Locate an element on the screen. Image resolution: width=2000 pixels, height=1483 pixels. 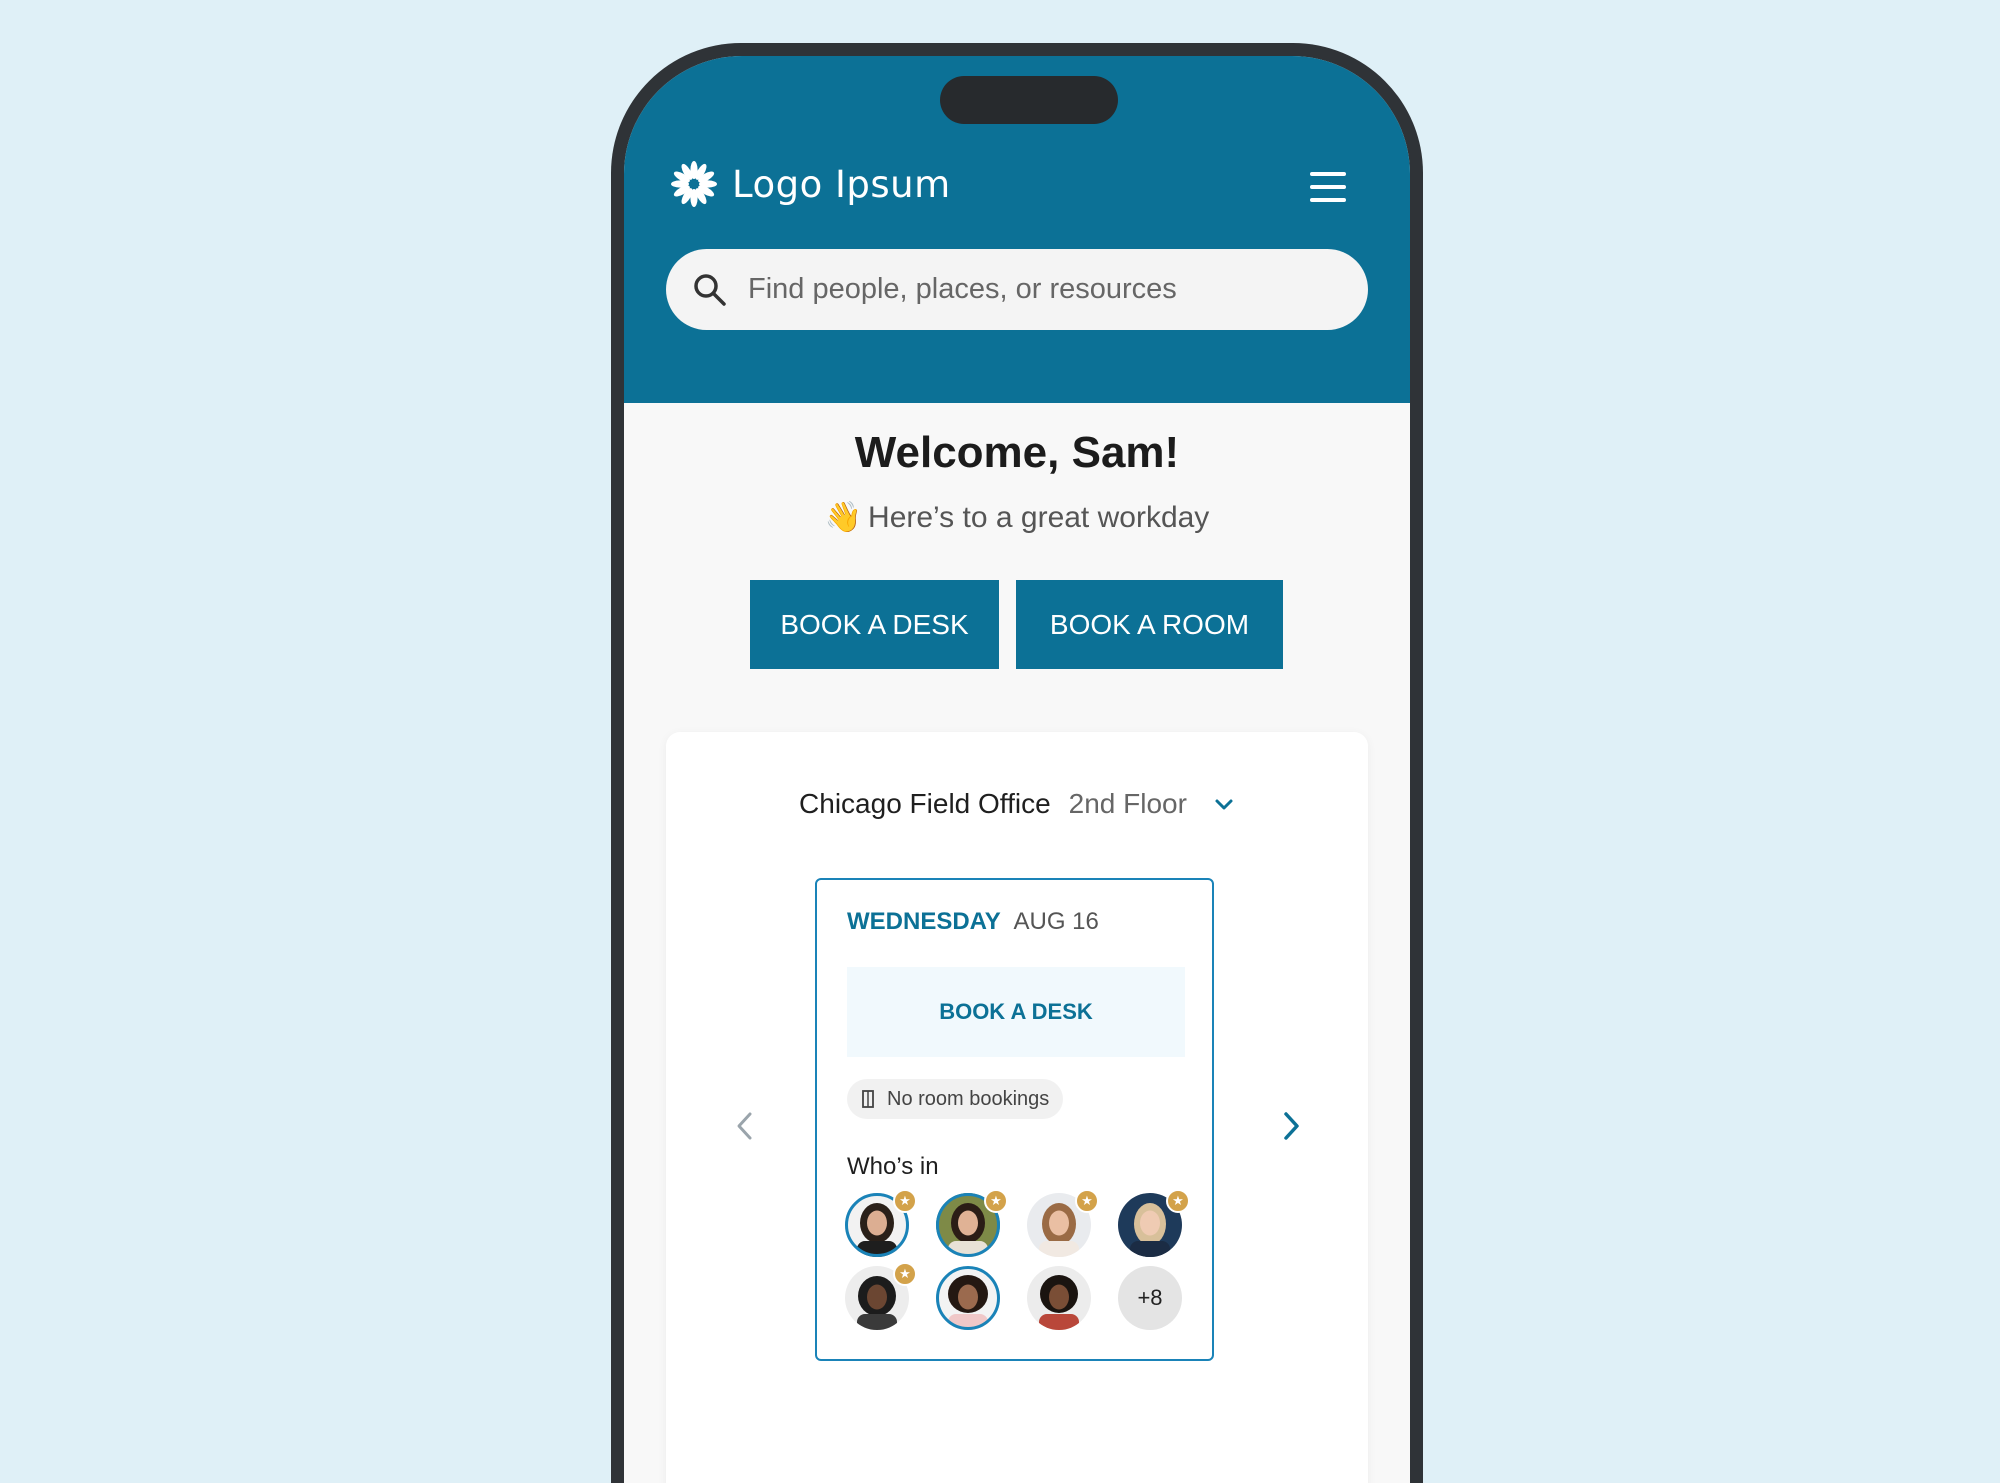
brand-logo: Logo Ipsum is located at coordinates (809, 184).